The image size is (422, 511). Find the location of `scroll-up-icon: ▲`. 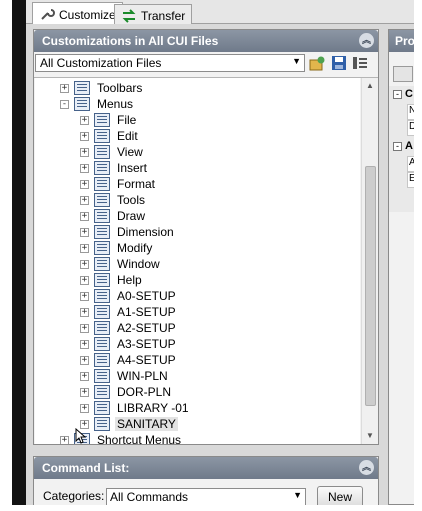

scroll-up-icon: ▲ is located at coordinates (370, 86).